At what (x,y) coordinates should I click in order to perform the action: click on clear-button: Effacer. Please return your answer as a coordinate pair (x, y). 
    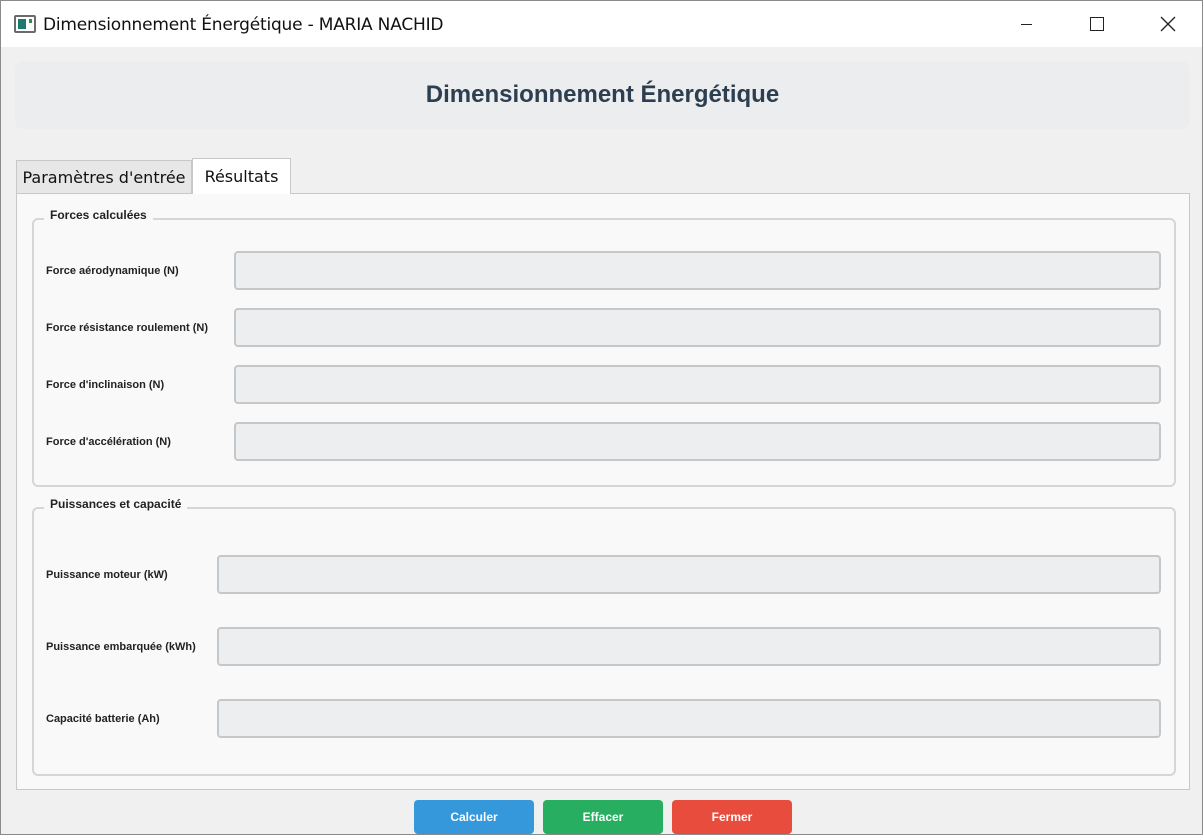
    Looking at the image, I should click on (603, 817).